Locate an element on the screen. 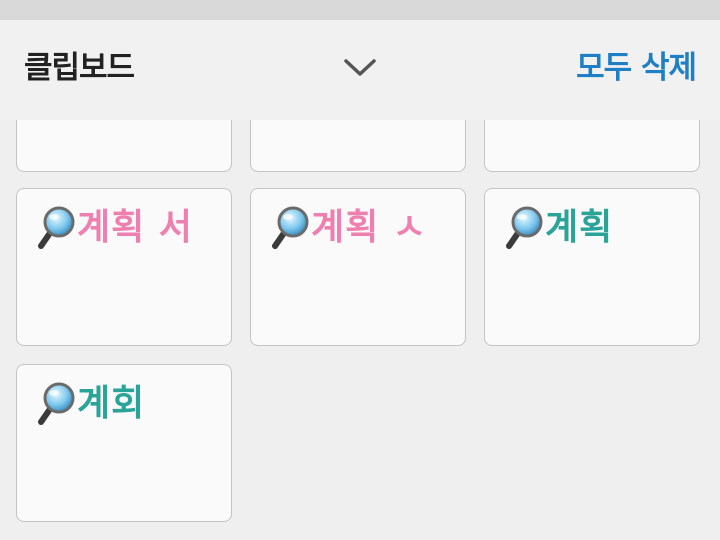  clip-content: 계획 is located at coordinates (559, 228).